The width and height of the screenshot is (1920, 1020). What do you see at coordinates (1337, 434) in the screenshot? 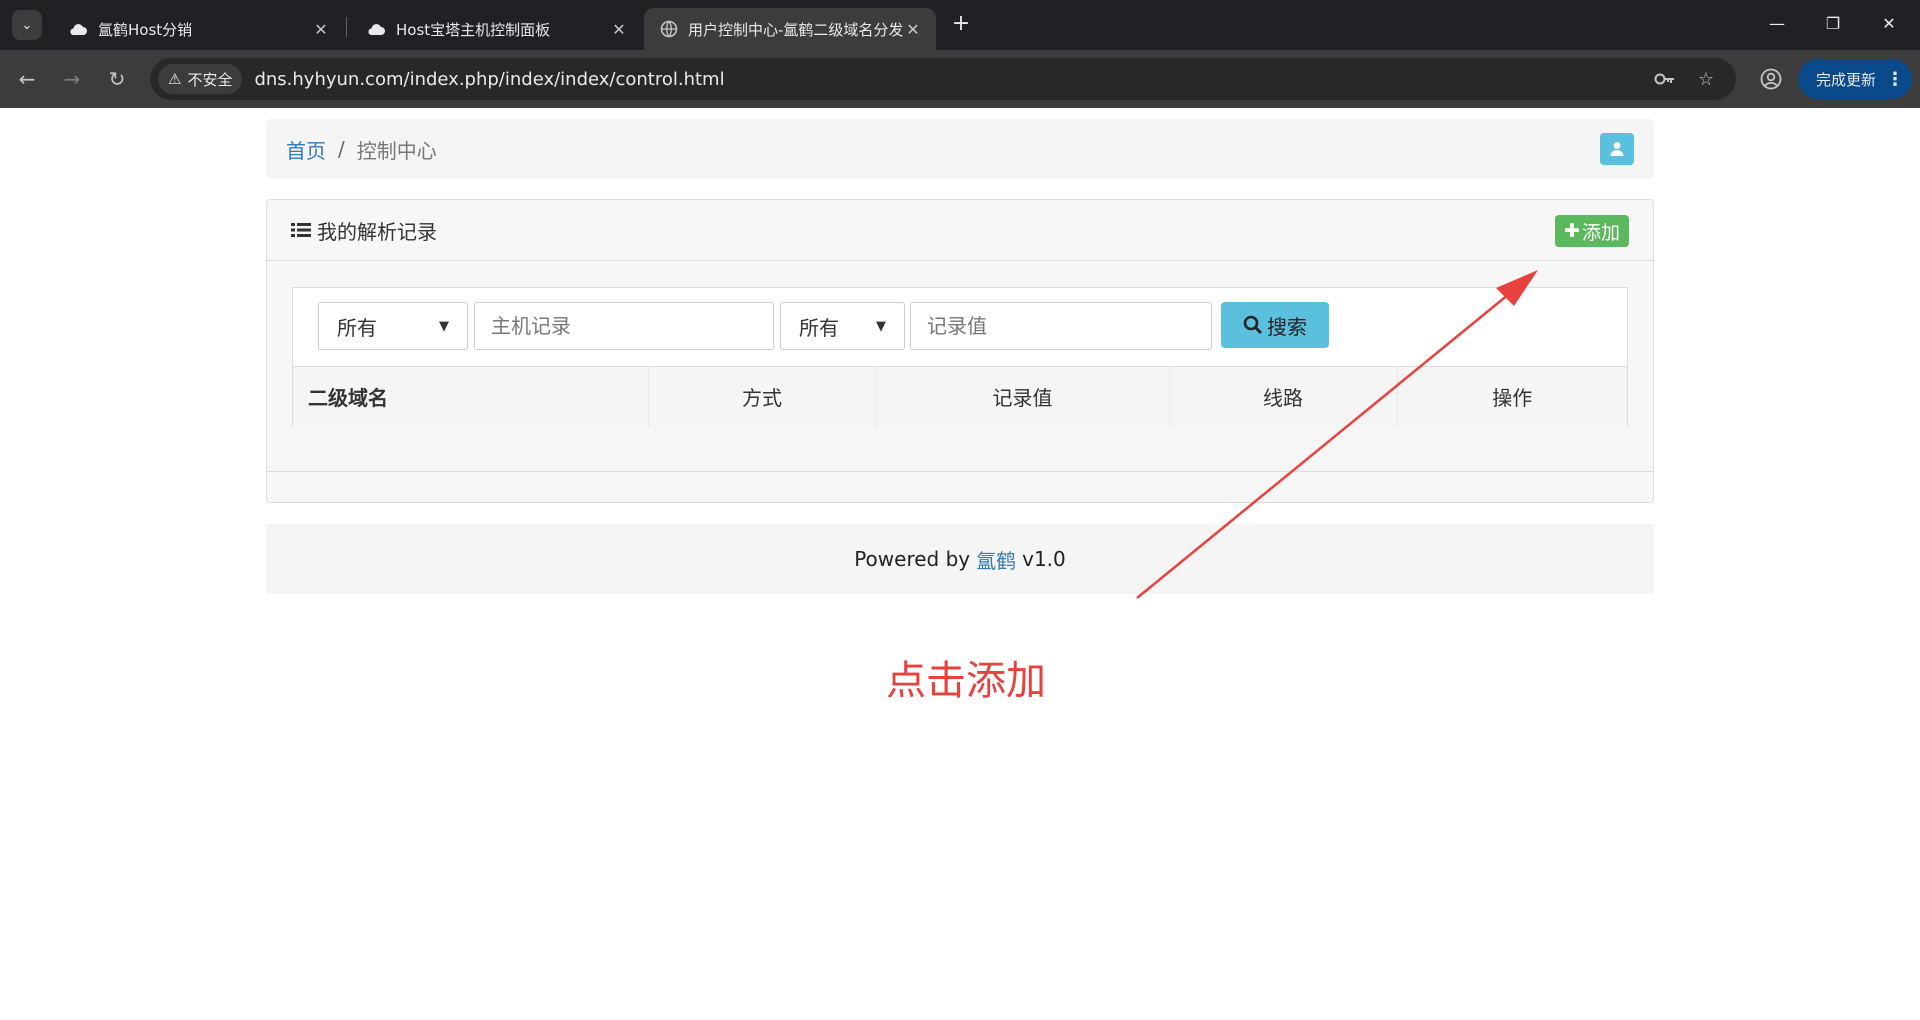
I see `annotation-arrow` at bounding box center [1337, 434].